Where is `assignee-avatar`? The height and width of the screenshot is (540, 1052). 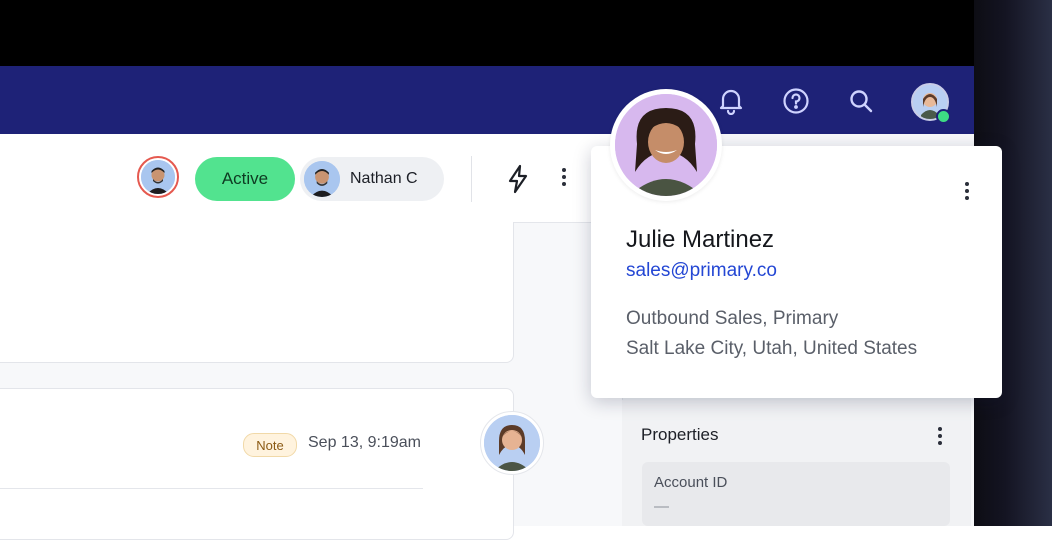
assignee-avatar is located at coordinates (158, 177).